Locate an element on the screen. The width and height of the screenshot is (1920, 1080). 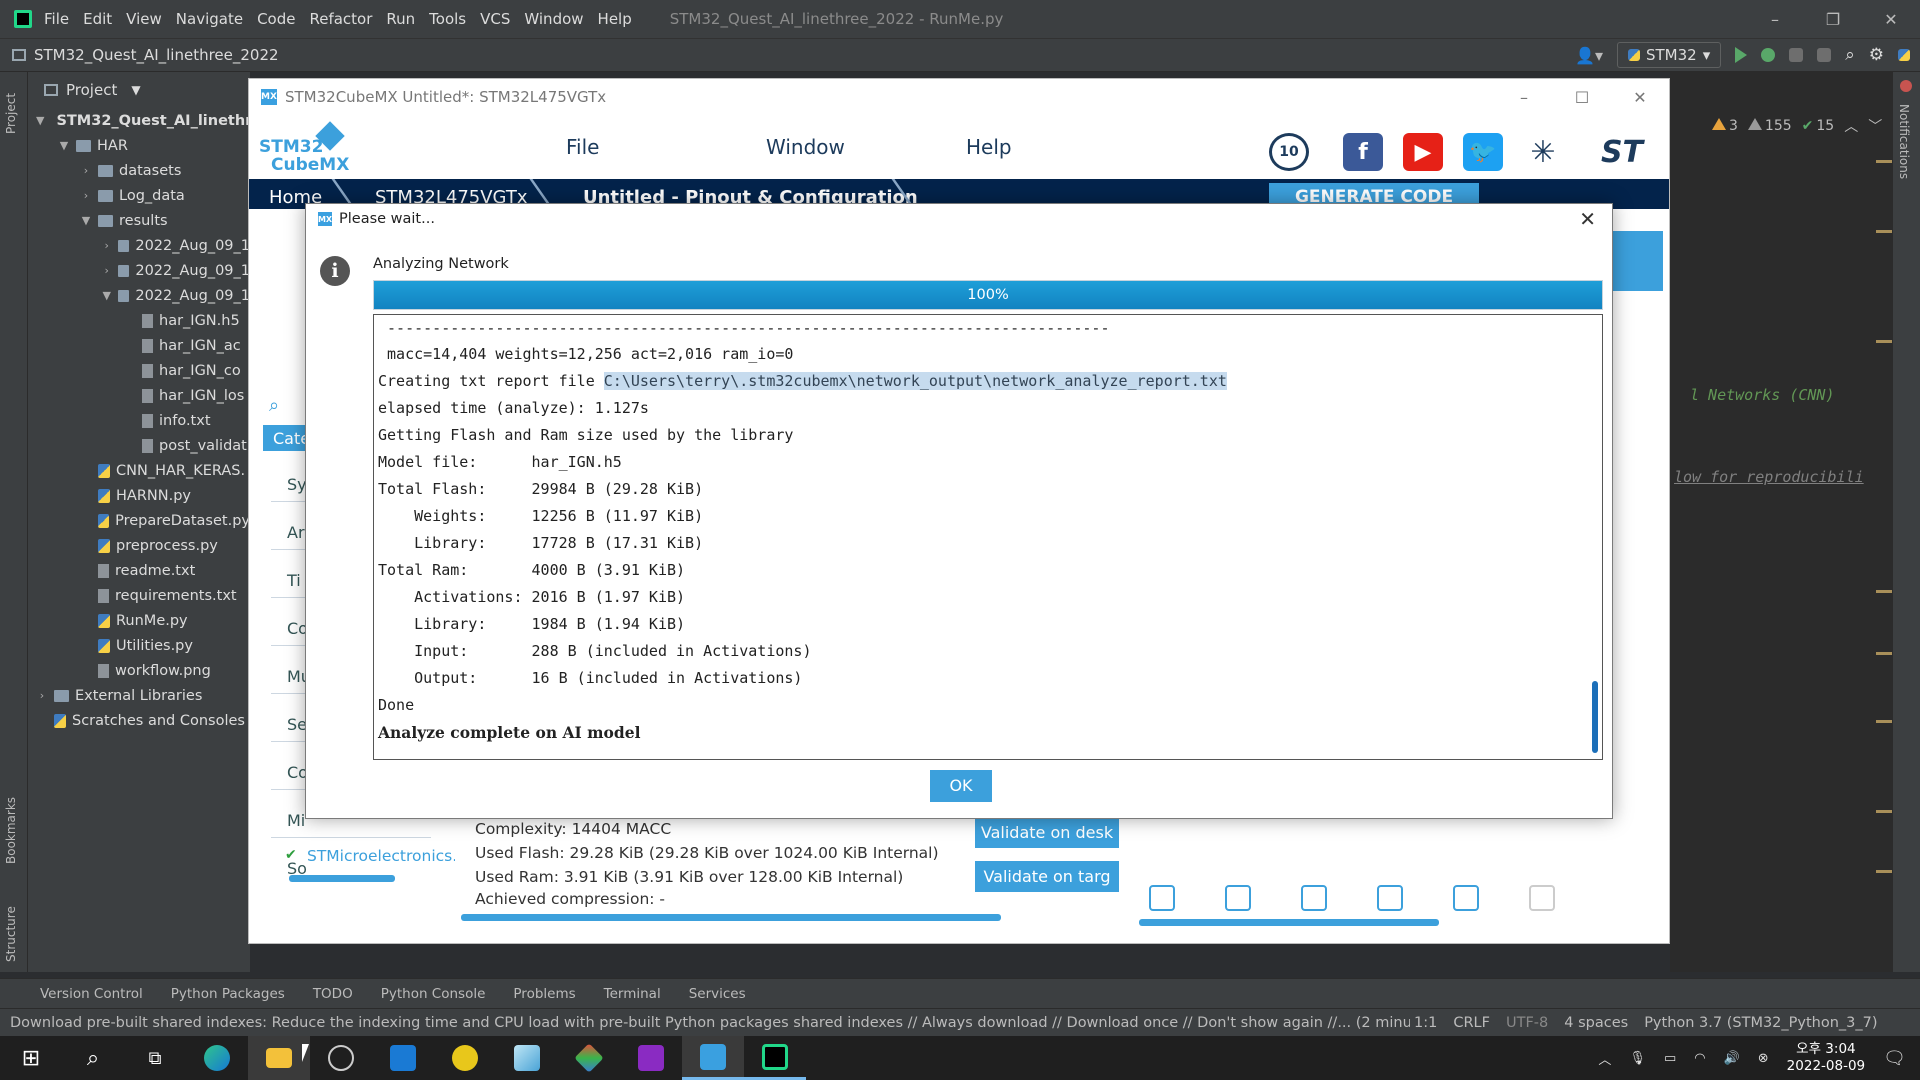
tree-item: PrepareDataset.py is located at coordinates (139, 520).